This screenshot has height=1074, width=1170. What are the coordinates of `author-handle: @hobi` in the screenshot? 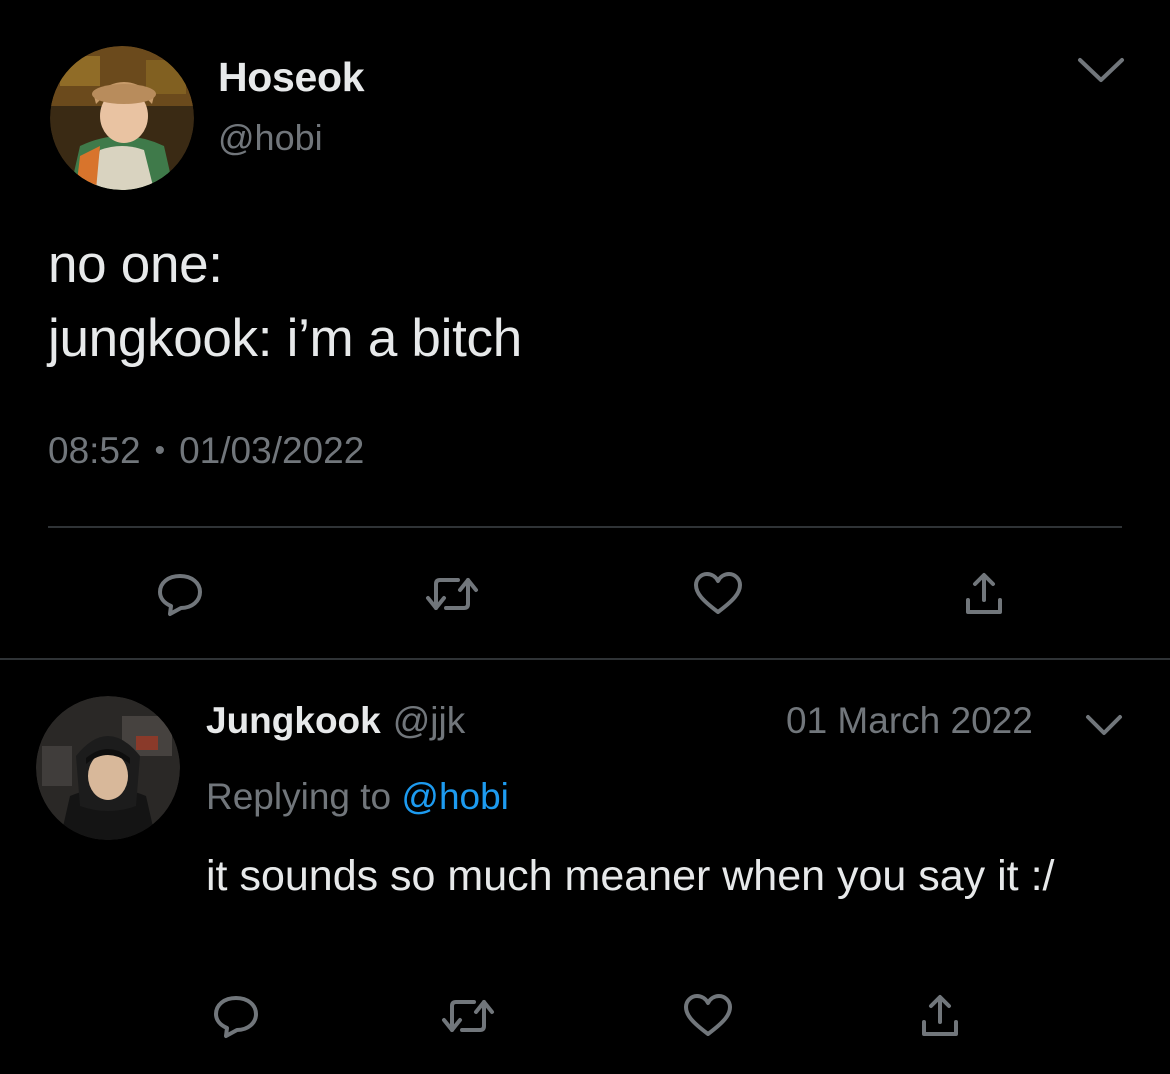 It's located at (270, 138).